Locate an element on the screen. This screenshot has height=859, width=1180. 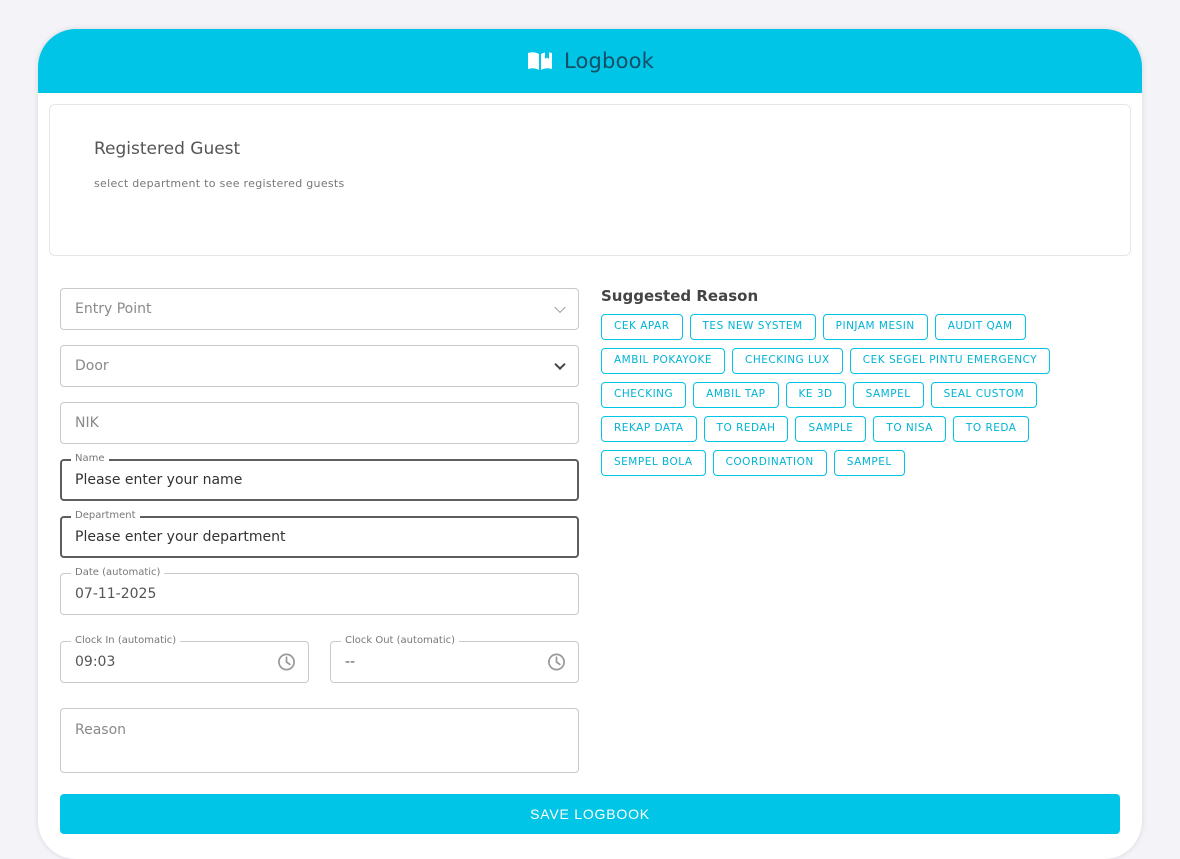
clock-out-value: -- is located at coordinates (350, 662).